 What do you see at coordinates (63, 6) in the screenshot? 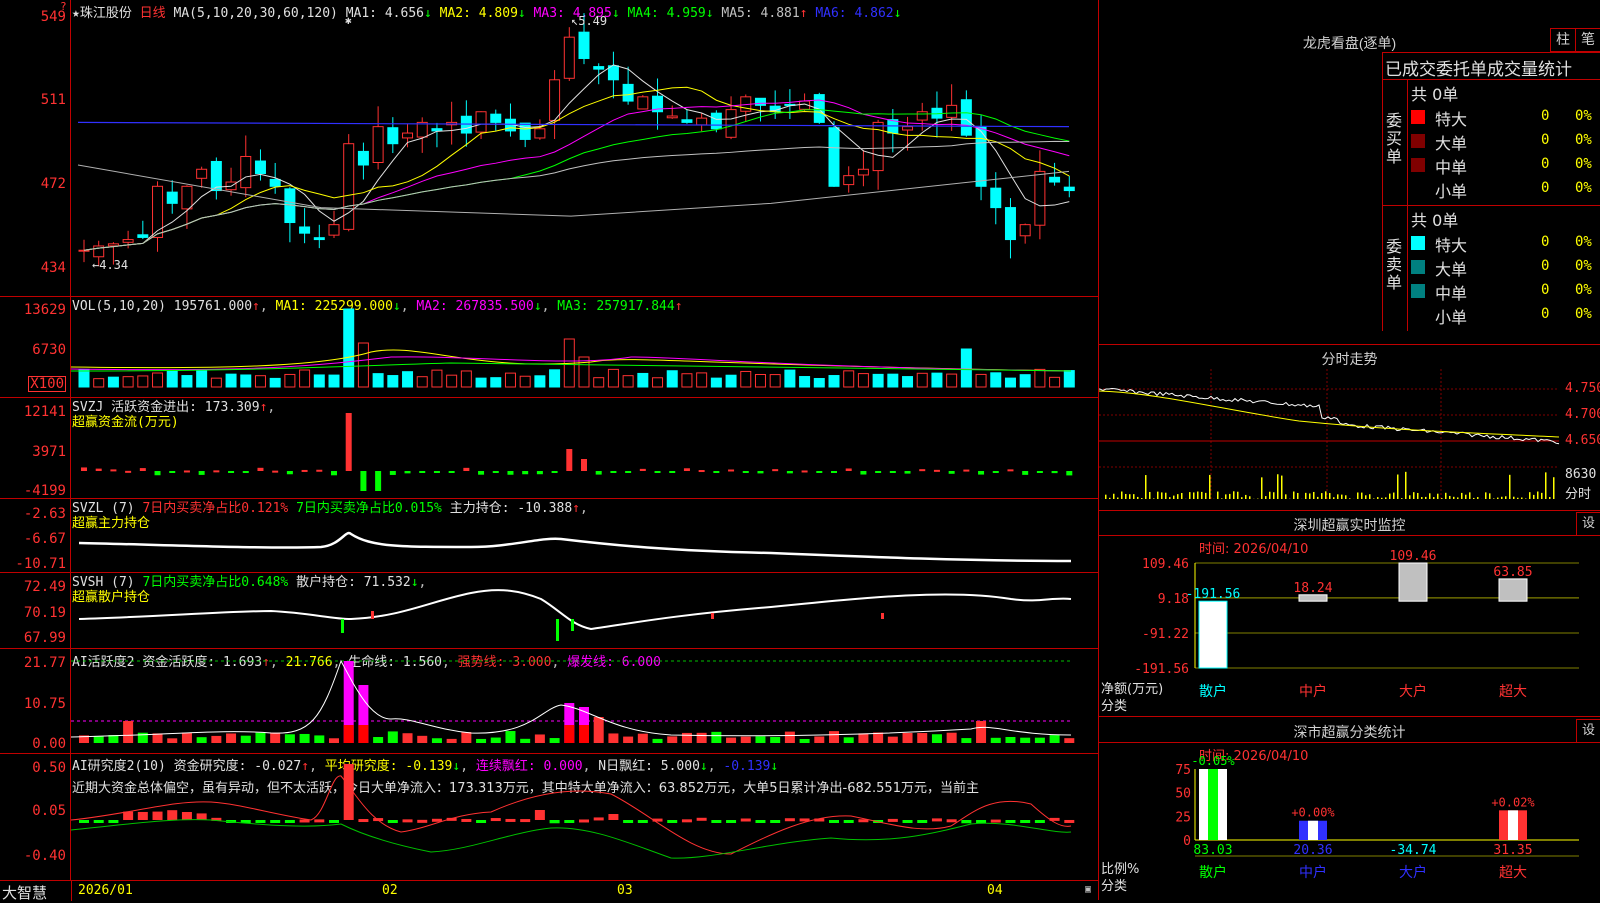
I see `question-icon: ?` at bounding box center [63, 6].